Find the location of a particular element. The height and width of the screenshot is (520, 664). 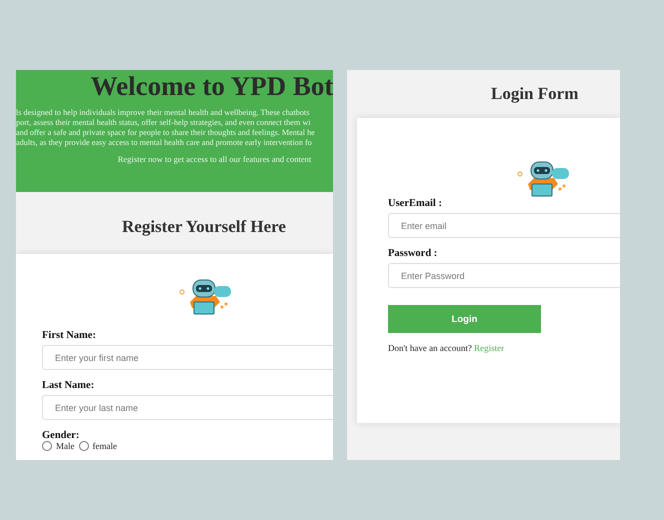

intro-text-line: port, assess their mental health status, offer self-help strategies, and even connect them wi is located at coordinates (164, 123).